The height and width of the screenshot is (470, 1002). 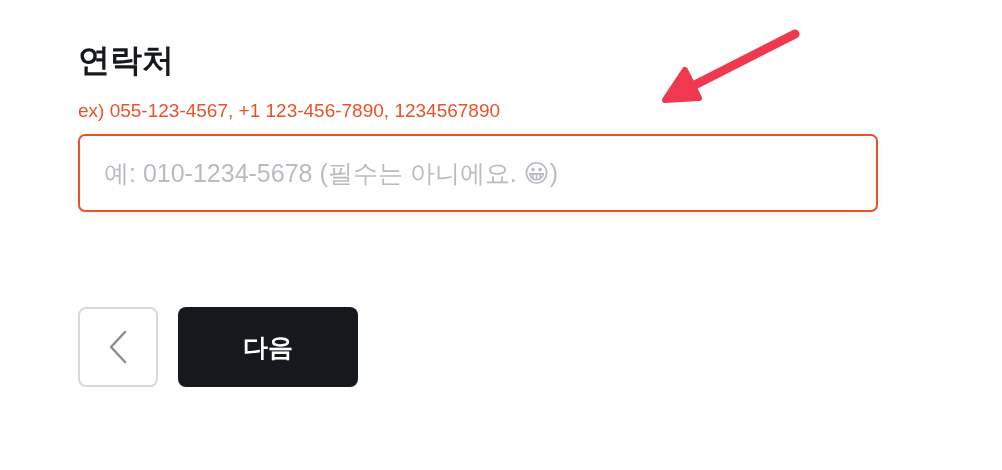 I want to click on chevron-left-icon, so click(x=118, y=347).